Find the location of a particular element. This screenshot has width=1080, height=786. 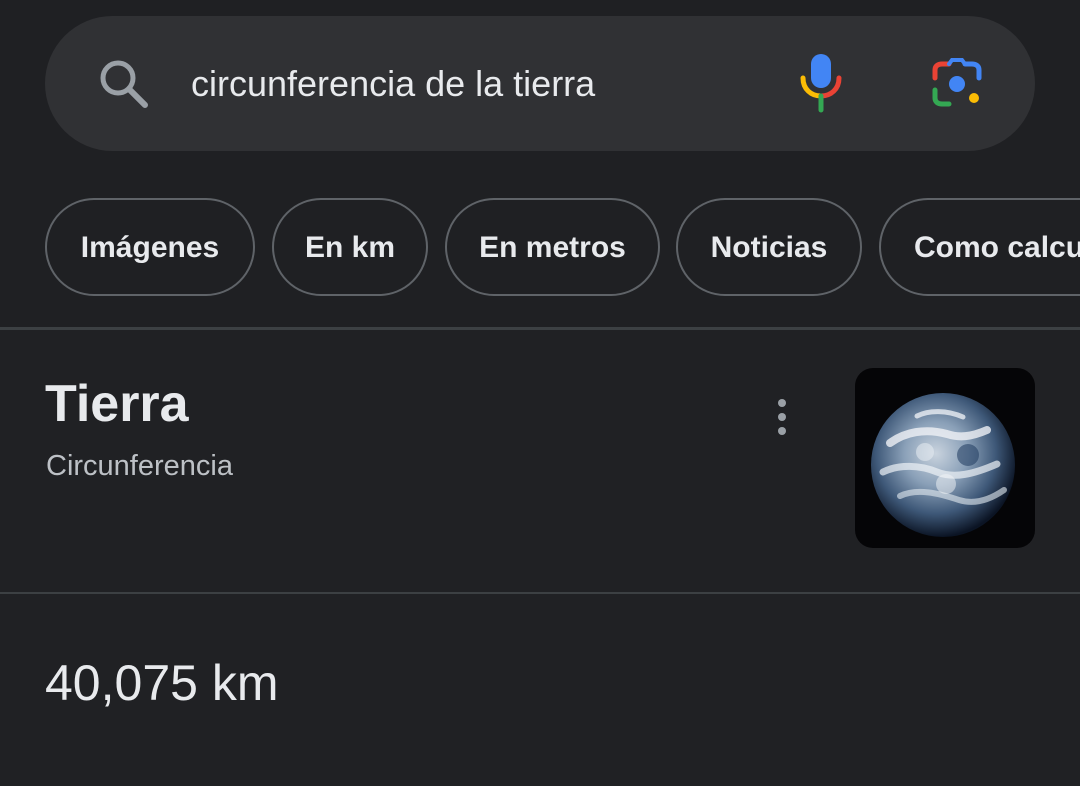

earth-globe-graphic is located at coordinates (943, 465).